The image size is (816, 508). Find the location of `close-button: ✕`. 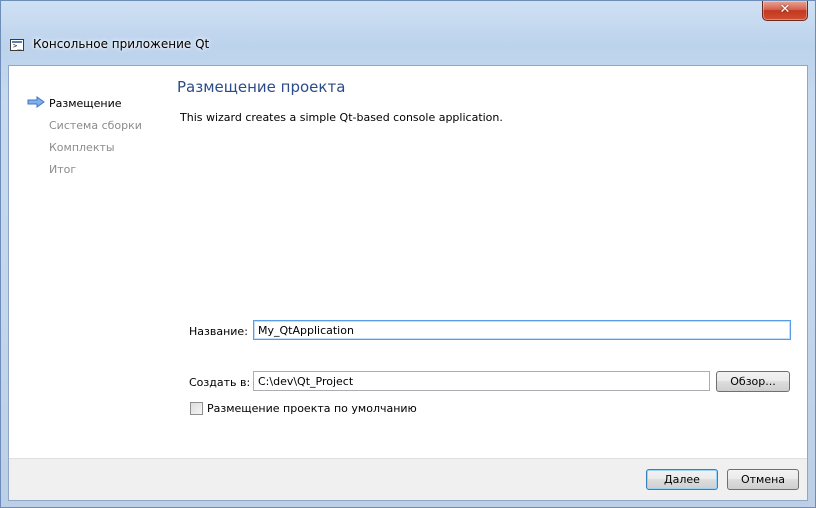

close-button: ✕ is located at coordinates (785, 11).